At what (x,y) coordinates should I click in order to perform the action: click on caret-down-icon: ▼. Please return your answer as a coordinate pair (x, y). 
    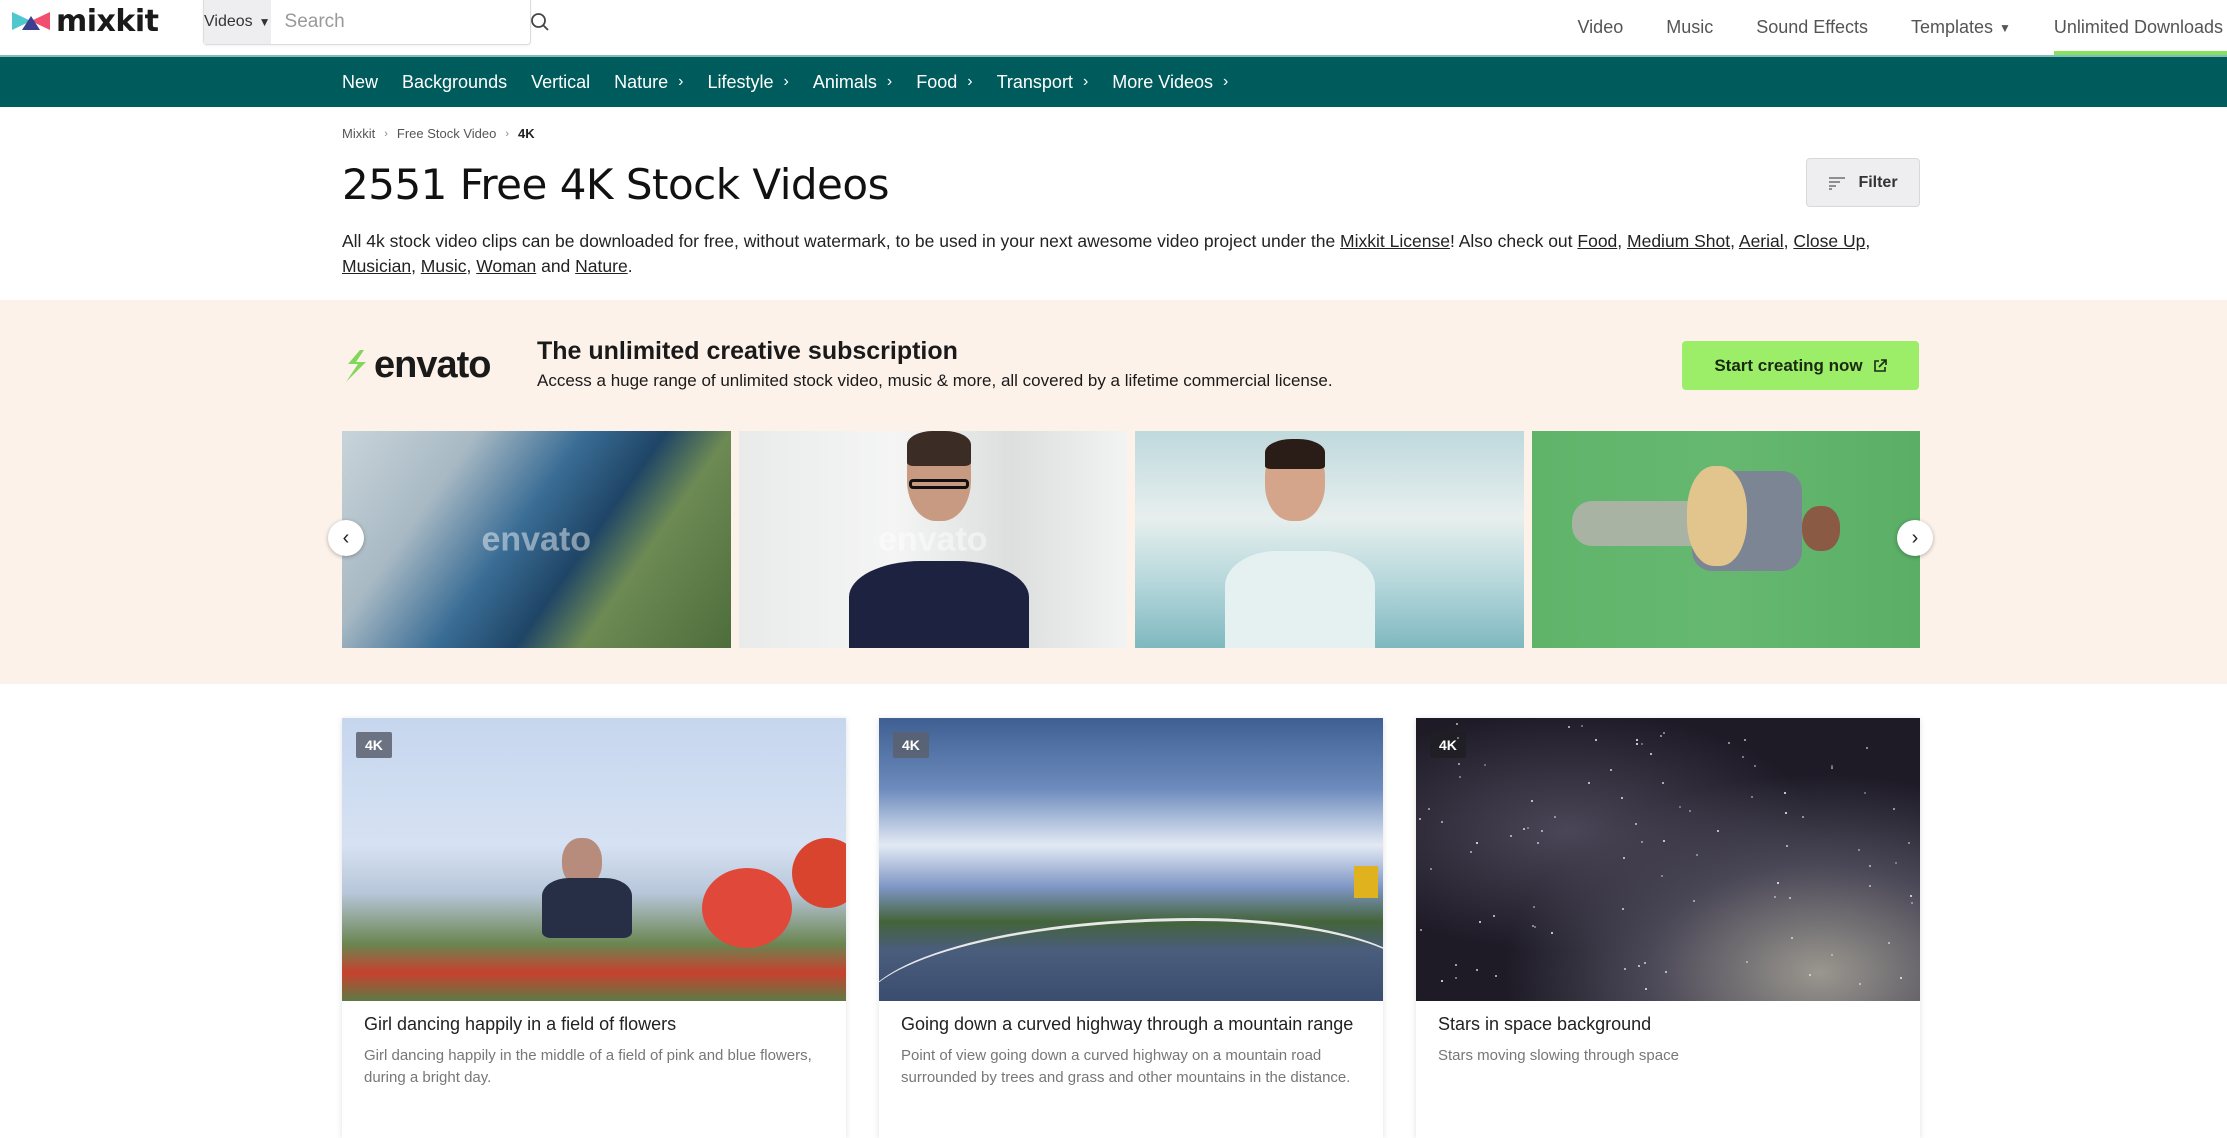
    Looking at the image, I should click on (265, 22).